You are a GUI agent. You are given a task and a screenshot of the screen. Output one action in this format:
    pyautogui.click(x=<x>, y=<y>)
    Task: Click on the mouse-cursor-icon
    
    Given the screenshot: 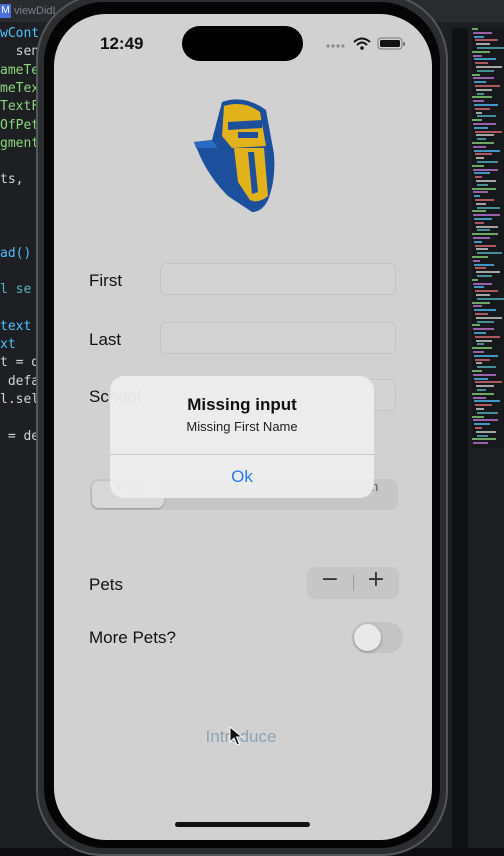 What is the action you would take?
    pyautogui.click(x=236, y=736)
    